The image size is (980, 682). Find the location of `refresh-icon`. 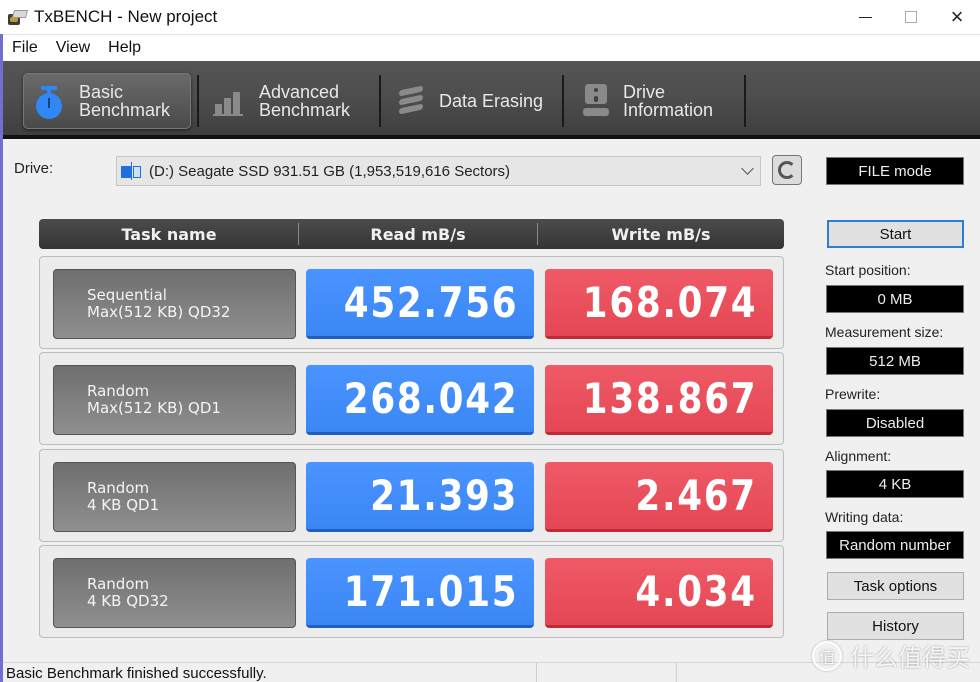

refresh-icon is located at coordinates (787, 170).